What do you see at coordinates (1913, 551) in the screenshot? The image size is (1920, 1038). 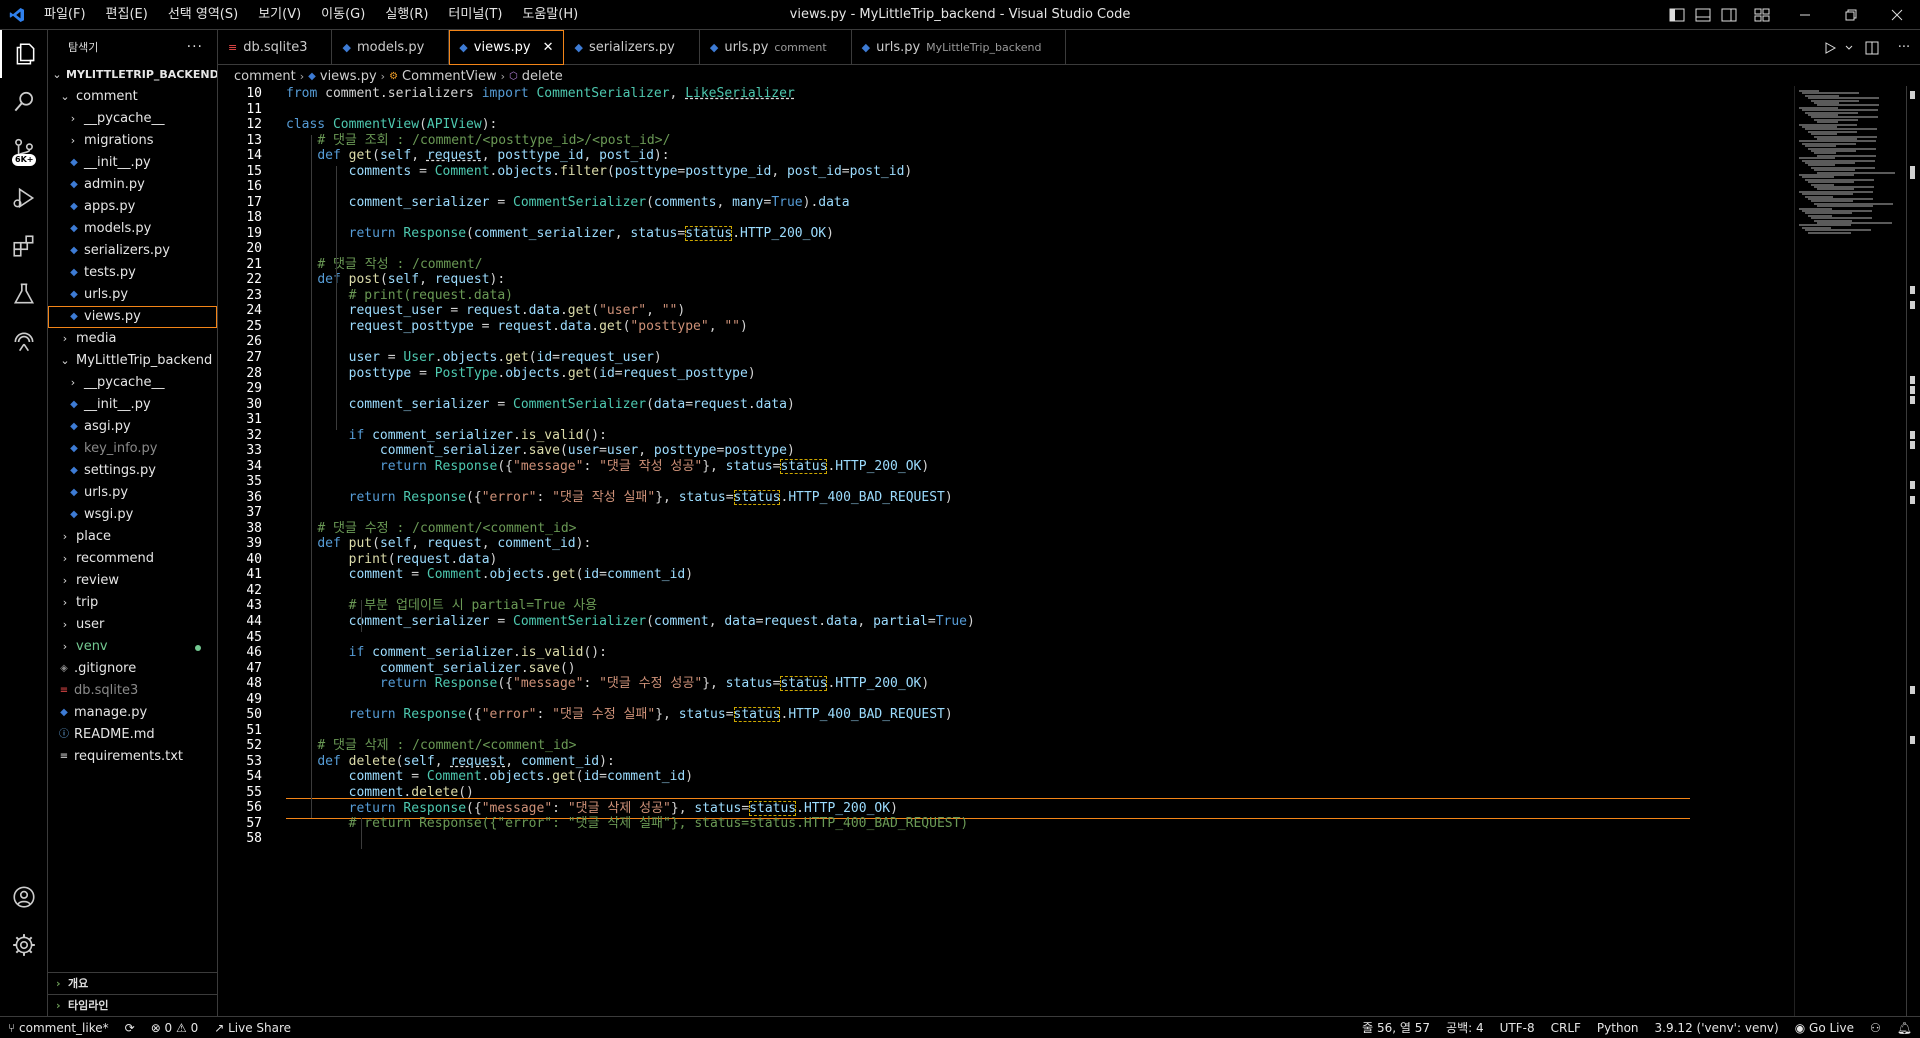 I see `vertical-scrollbar` at bounding box center [1913, 551].